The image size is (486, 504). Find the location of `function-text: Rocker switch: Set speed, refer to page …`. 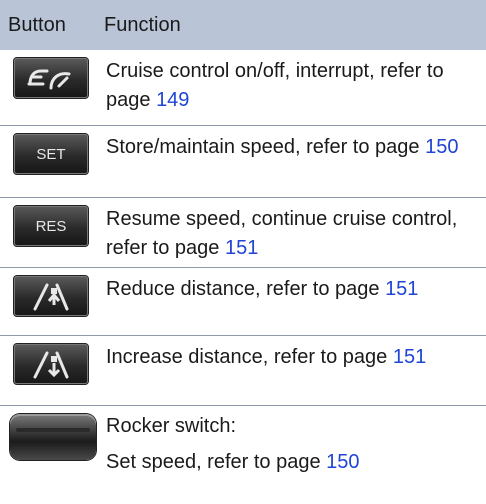

function-text: Rocker switch: Set speed, refer to page … is located at coordinates (233, 444).